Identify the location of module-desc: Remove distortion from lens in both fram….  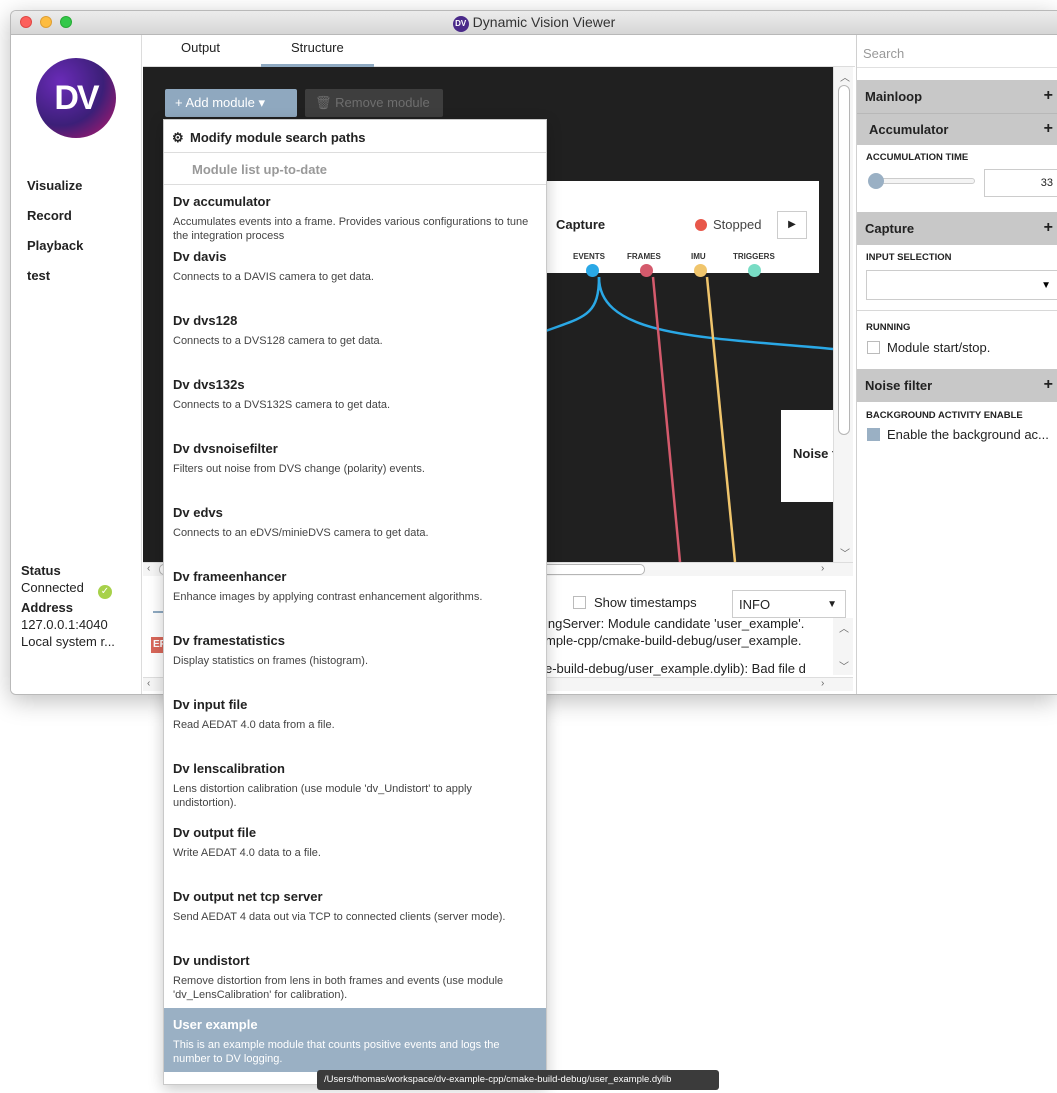
(338, 988).